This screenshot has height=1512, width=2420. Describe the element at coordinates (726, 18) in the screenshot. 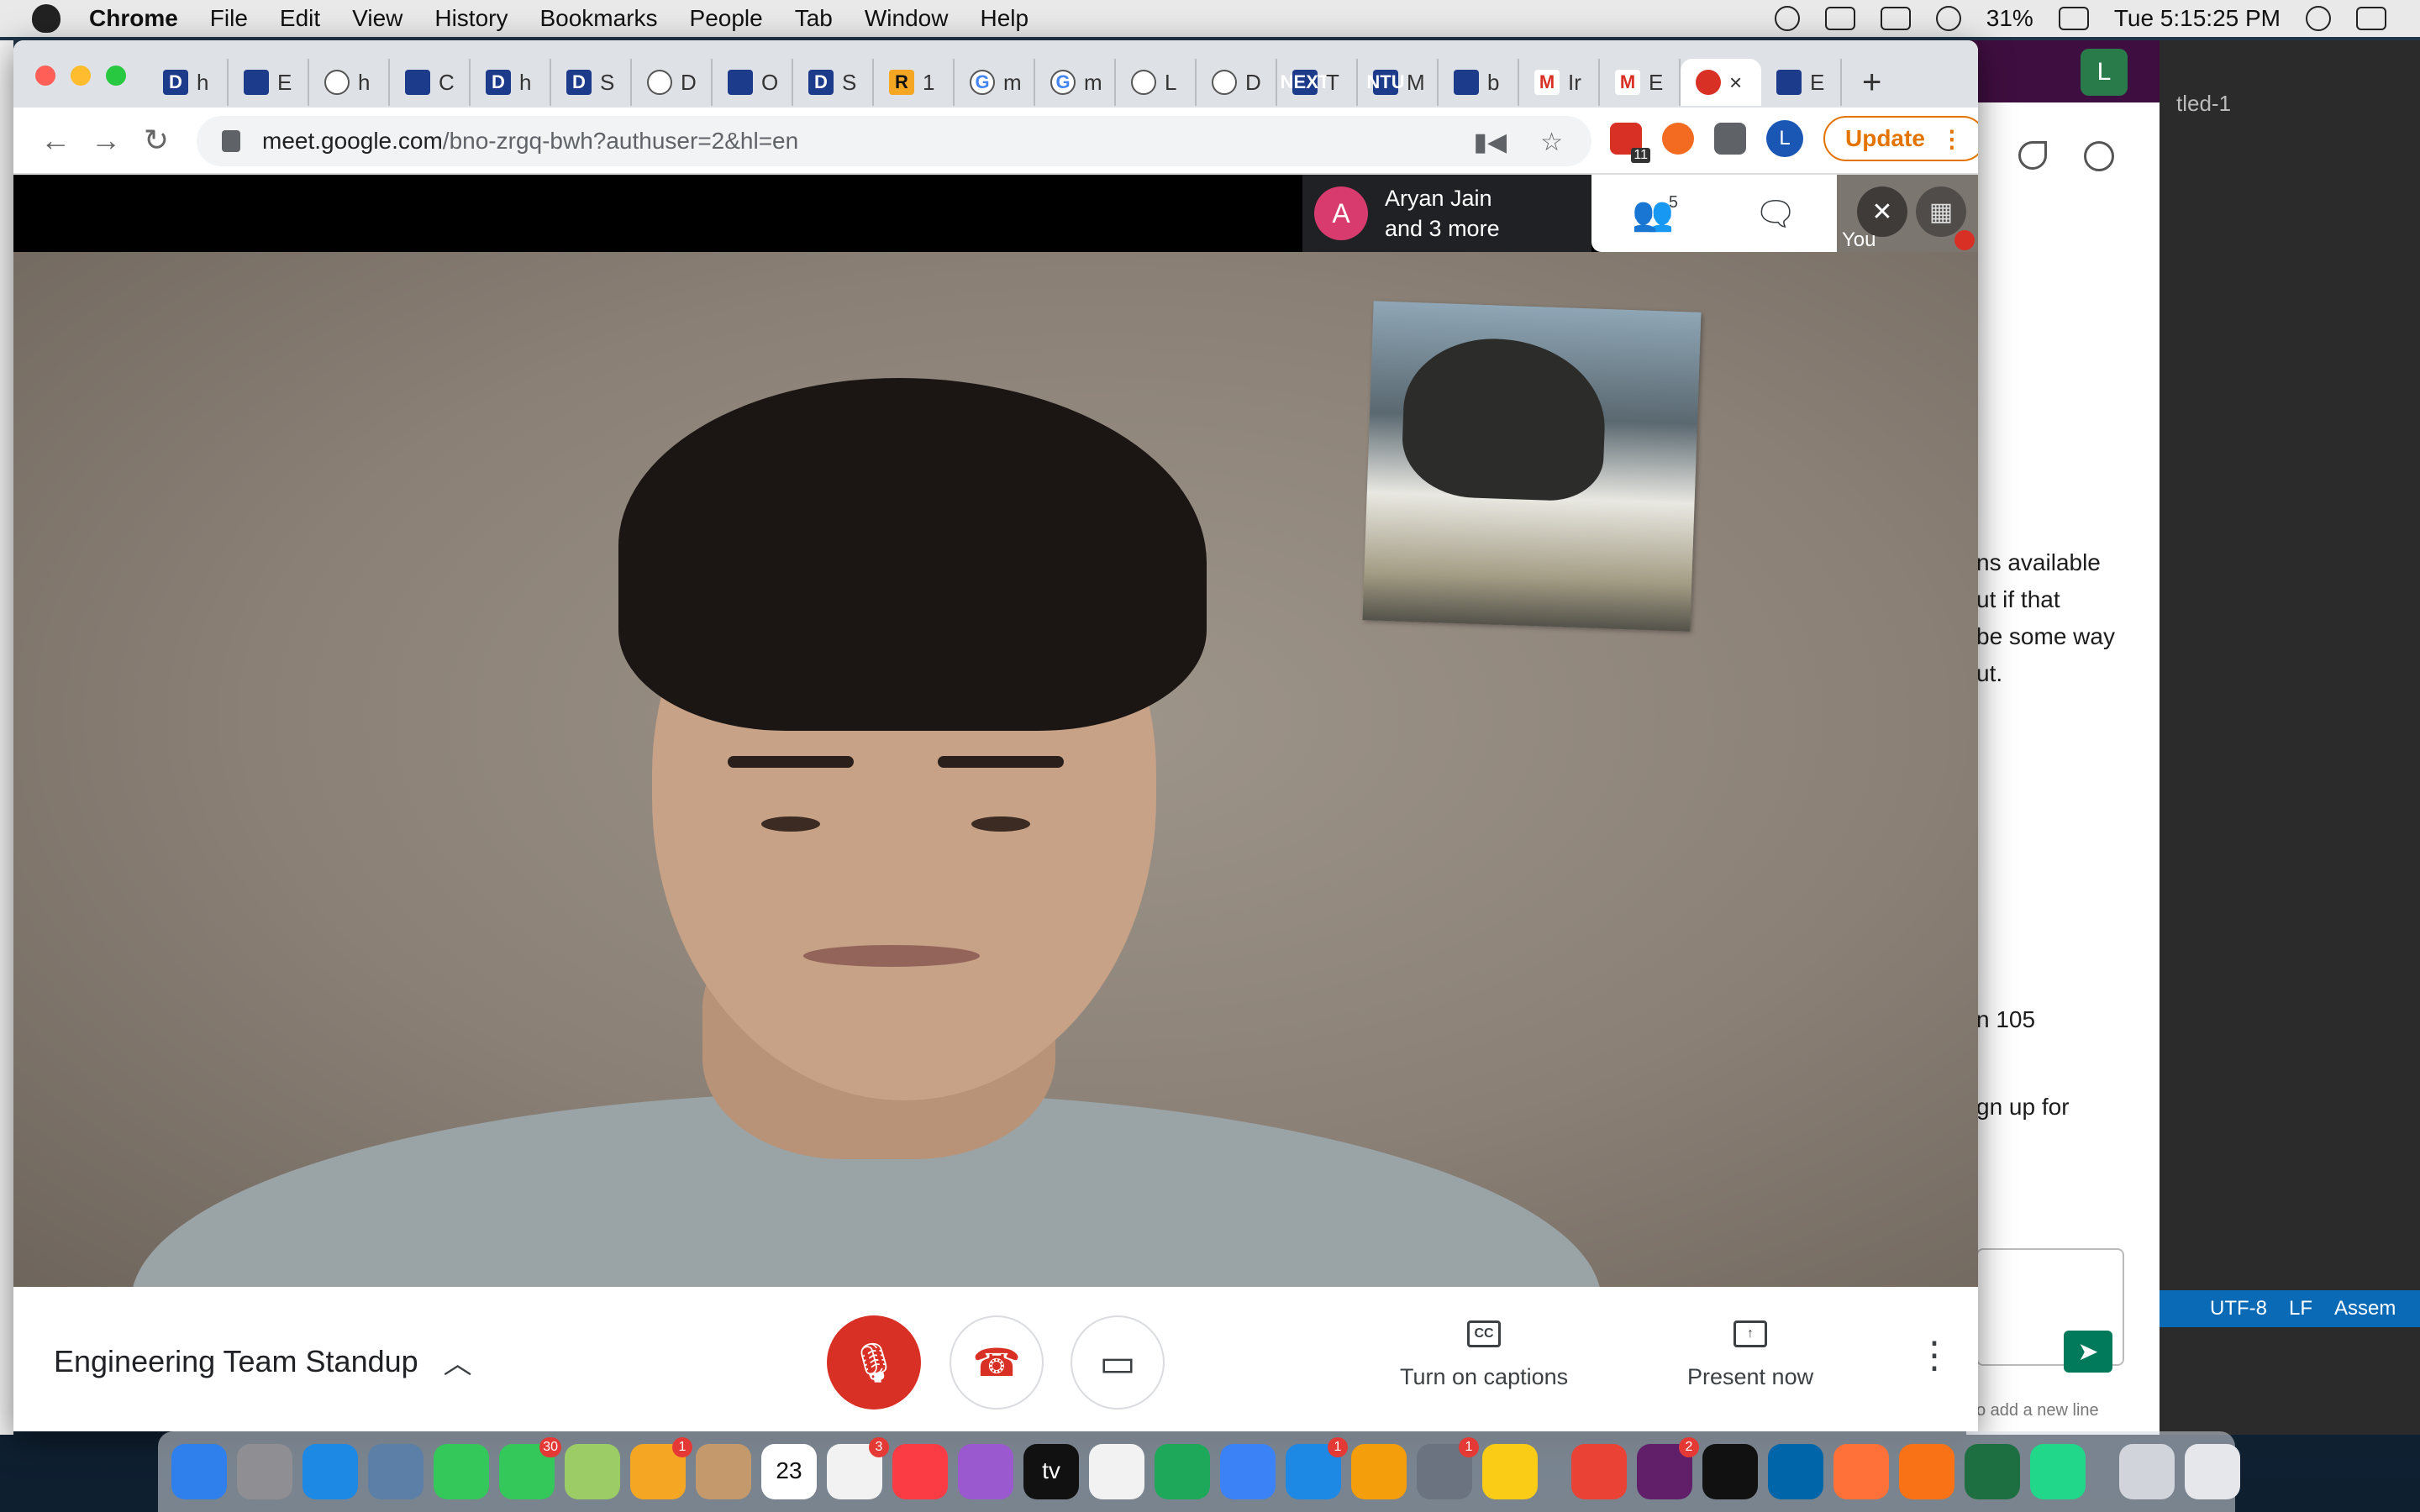

I see `menu-people: People` at that location.